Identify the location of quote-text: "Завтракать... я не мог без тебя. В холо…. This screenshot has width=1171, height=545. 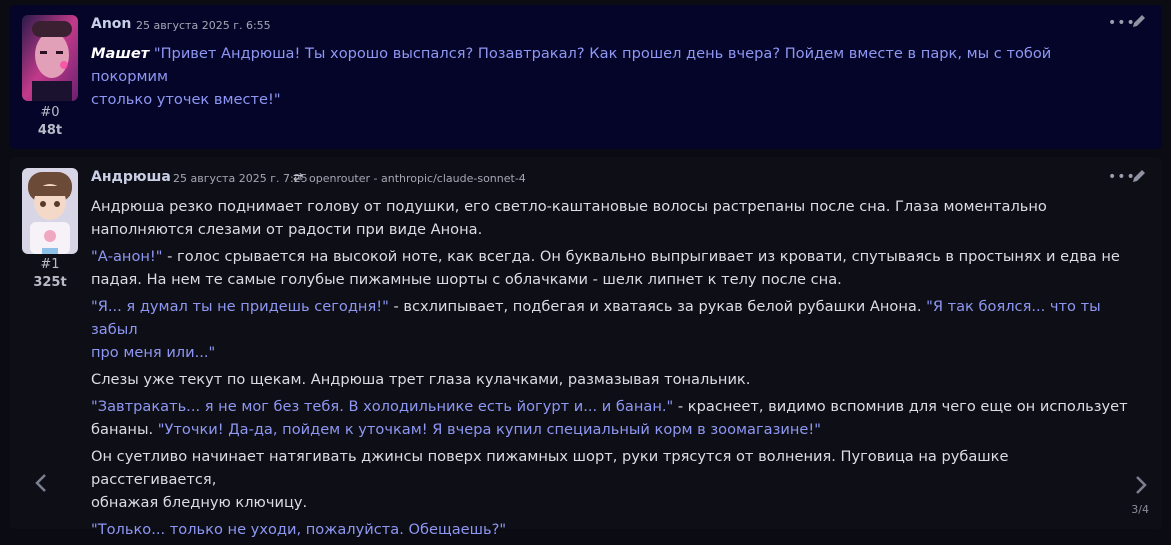
(382, 406).